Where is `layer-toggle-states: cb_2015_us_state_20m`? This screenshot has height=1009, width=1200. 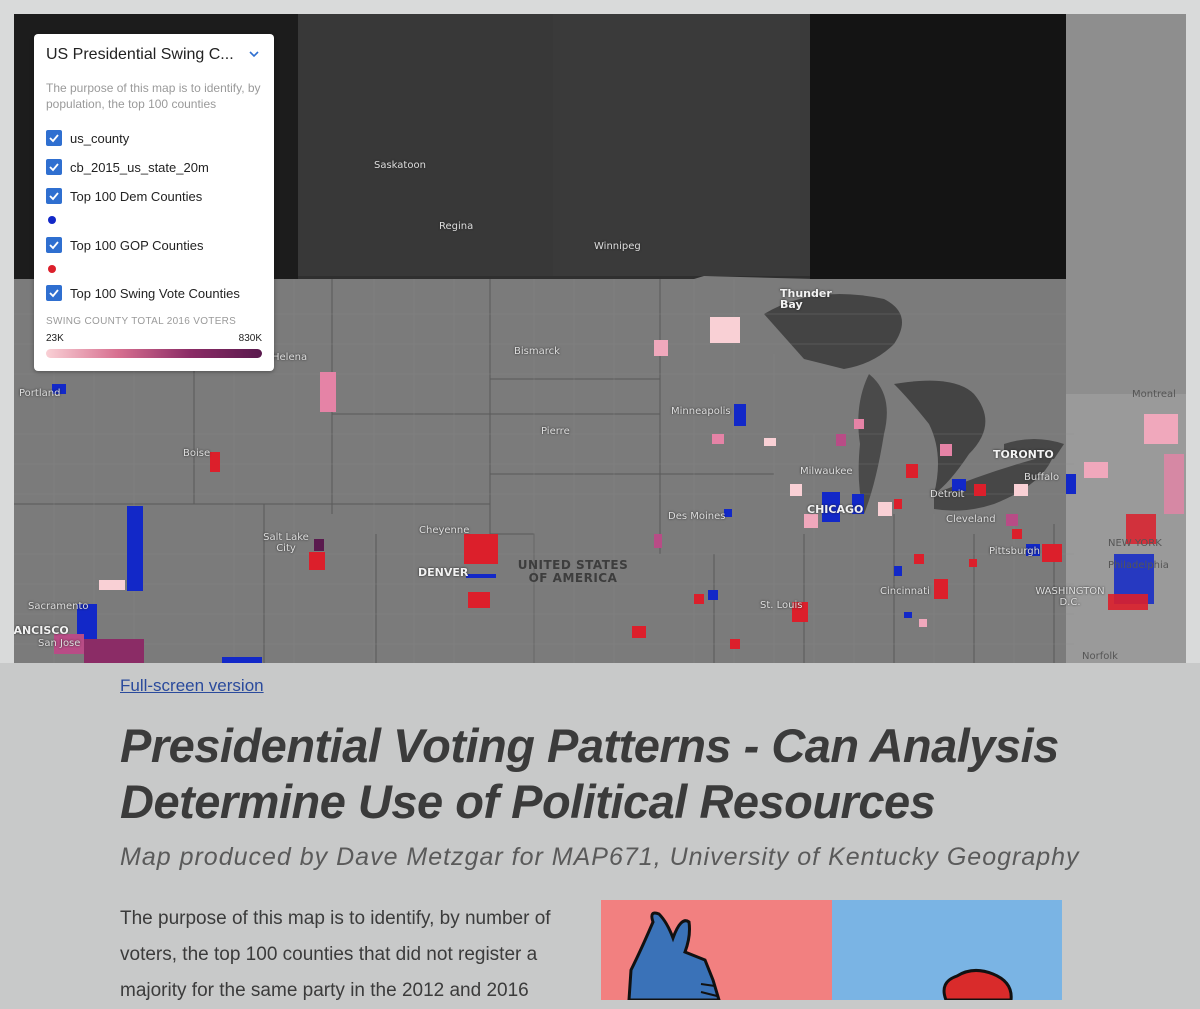
layer-toggle-states: cb_2015_us_state_20m is located at coordinates (127, 167).